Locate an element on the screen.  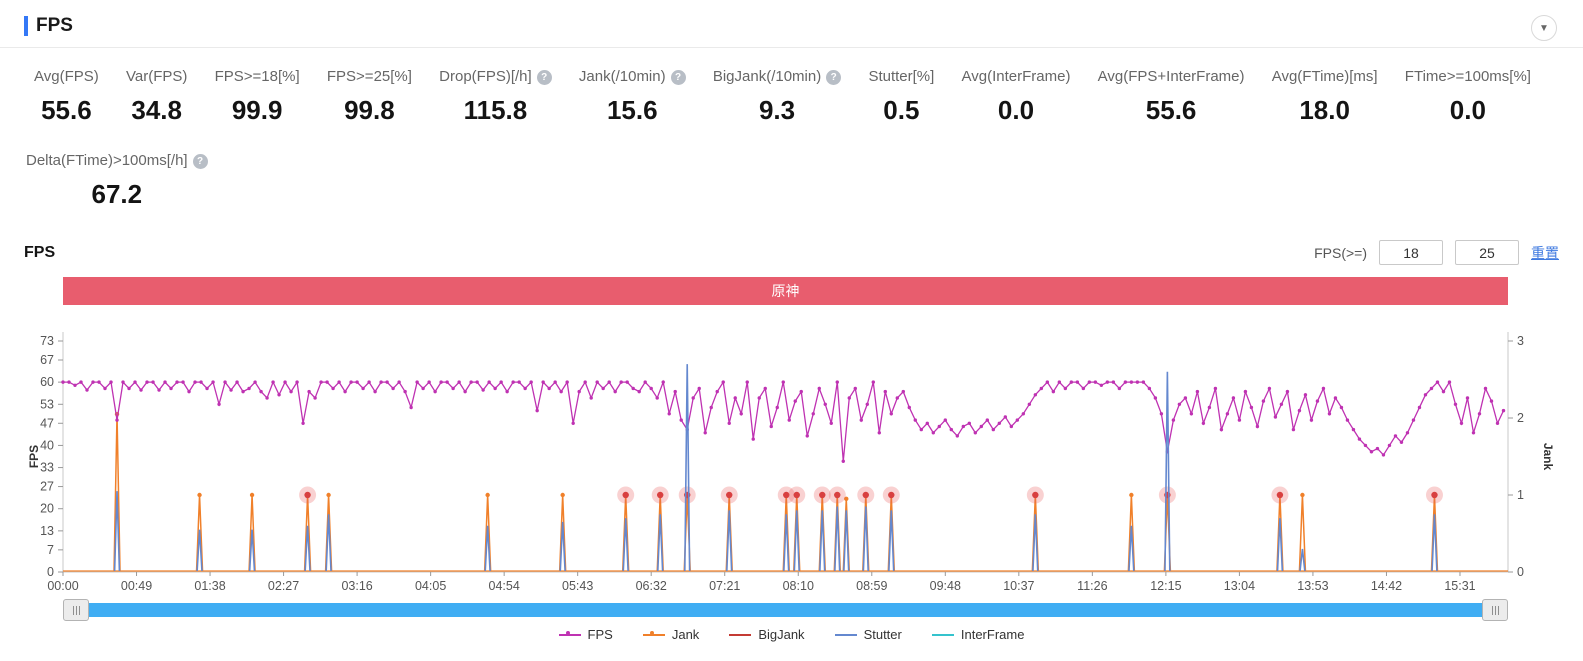
svg-text: 3 is located at coordinates (1520, 341).